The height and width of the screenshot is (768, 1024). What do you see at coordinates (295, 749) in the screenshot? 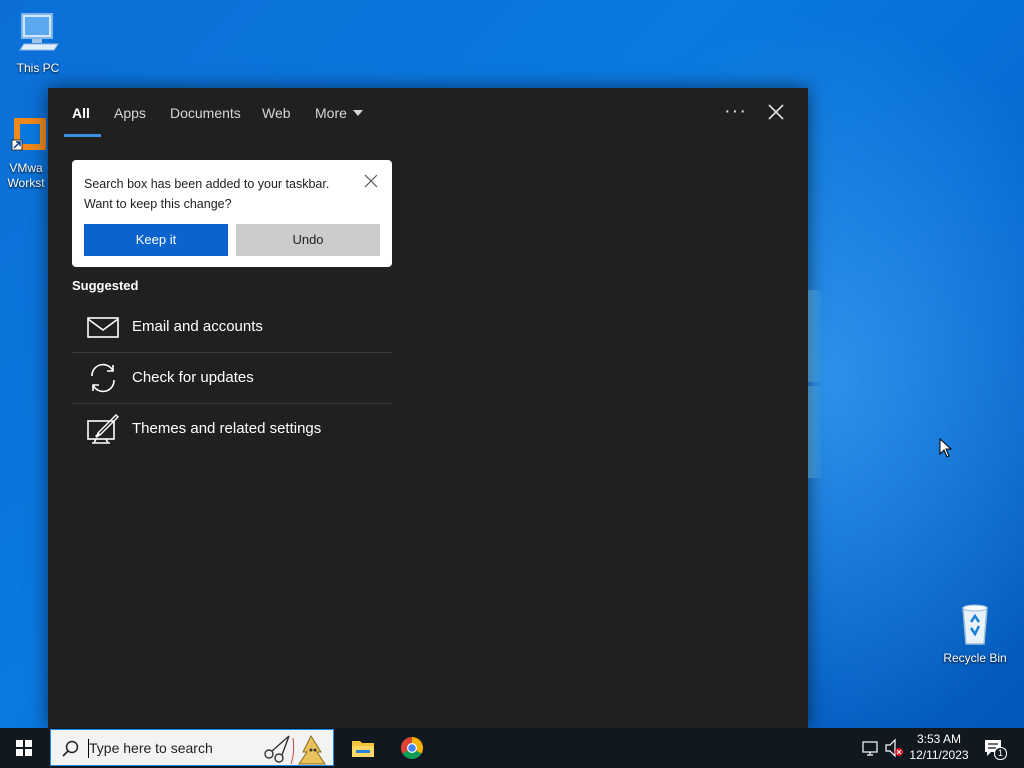
I see `search-highlight-illustration-icon` at bounding box center [295, 749].